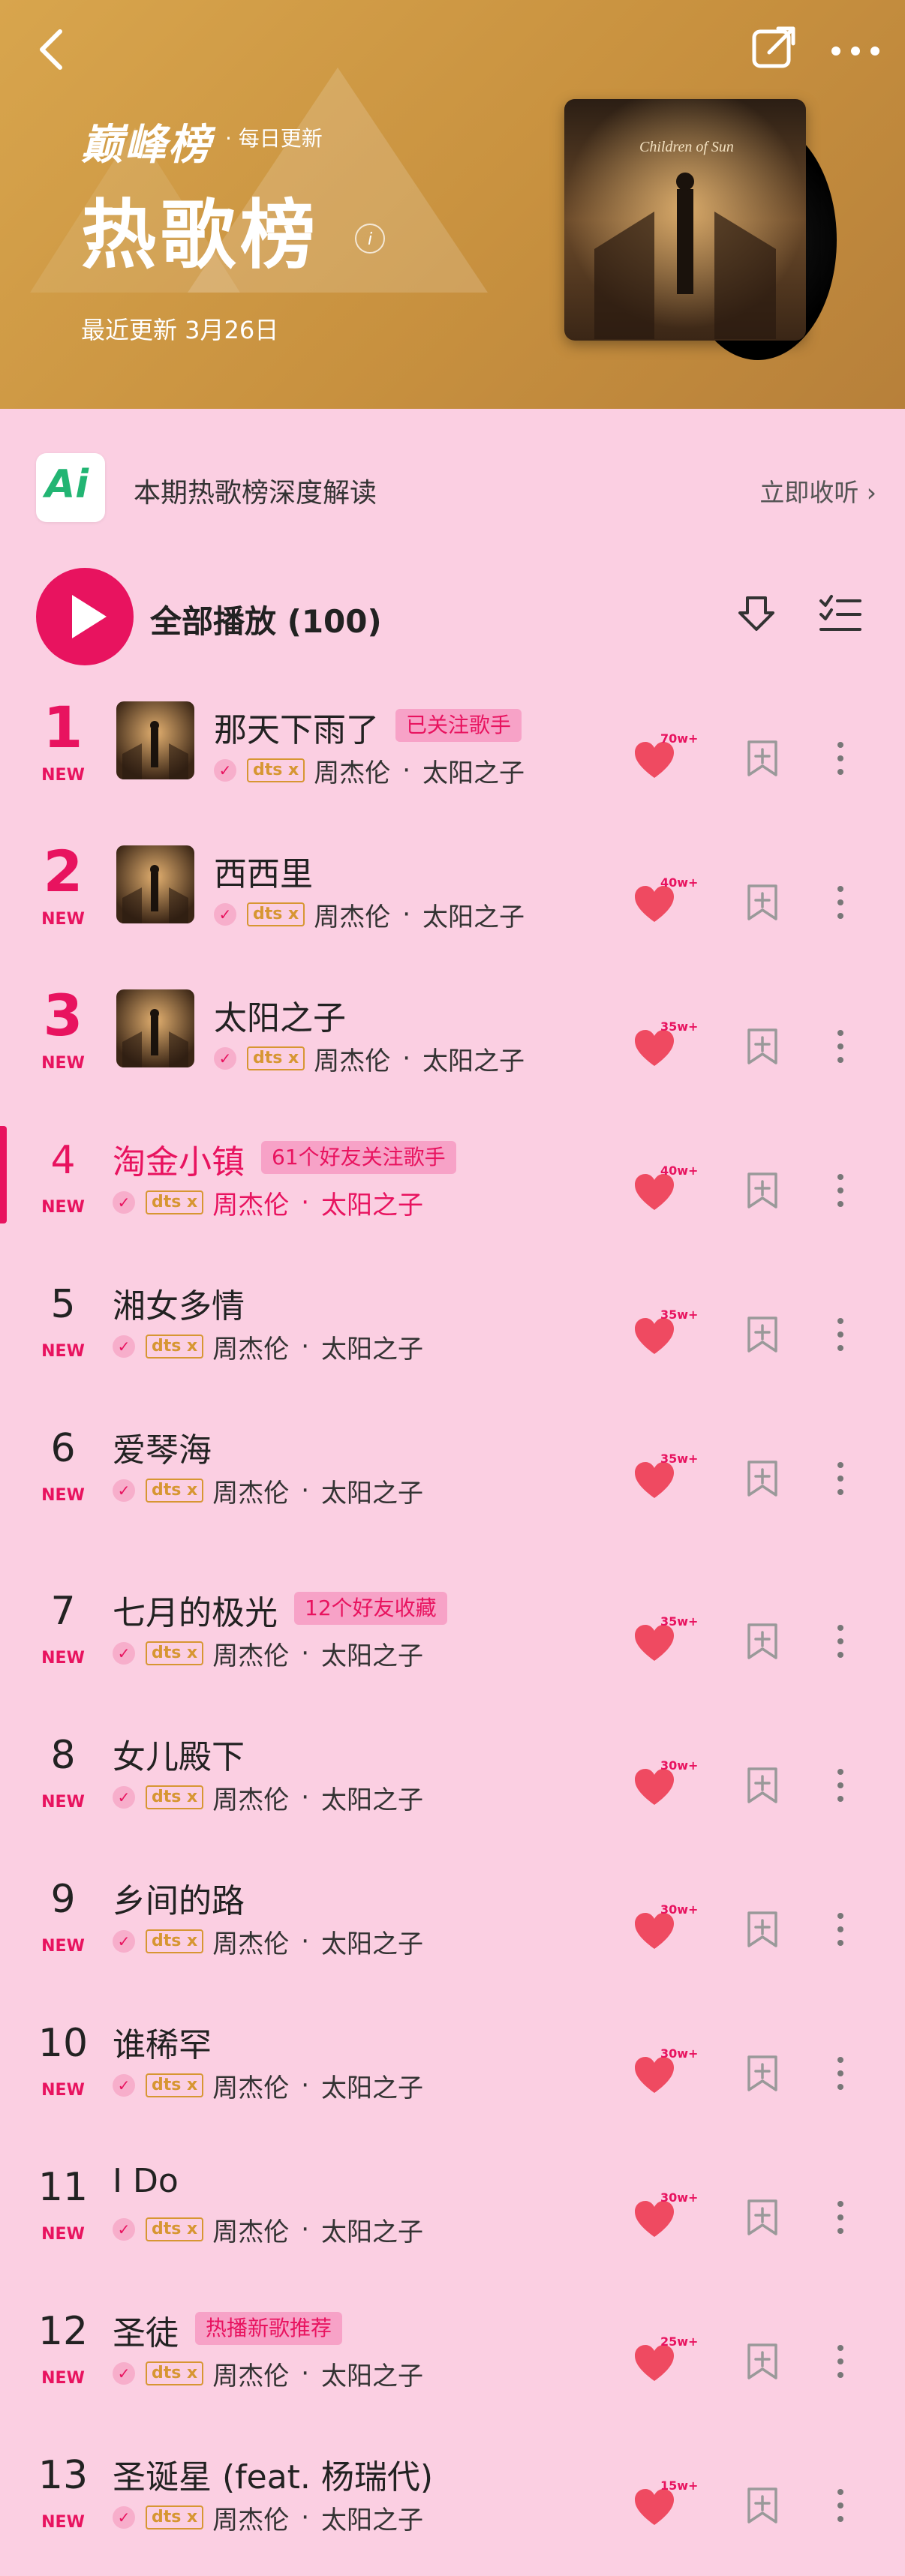  What do you see at coordinates (179, 1898) in the screenshot?
I see `song-title: 乡间的路` at bounding box center [179, 1898].